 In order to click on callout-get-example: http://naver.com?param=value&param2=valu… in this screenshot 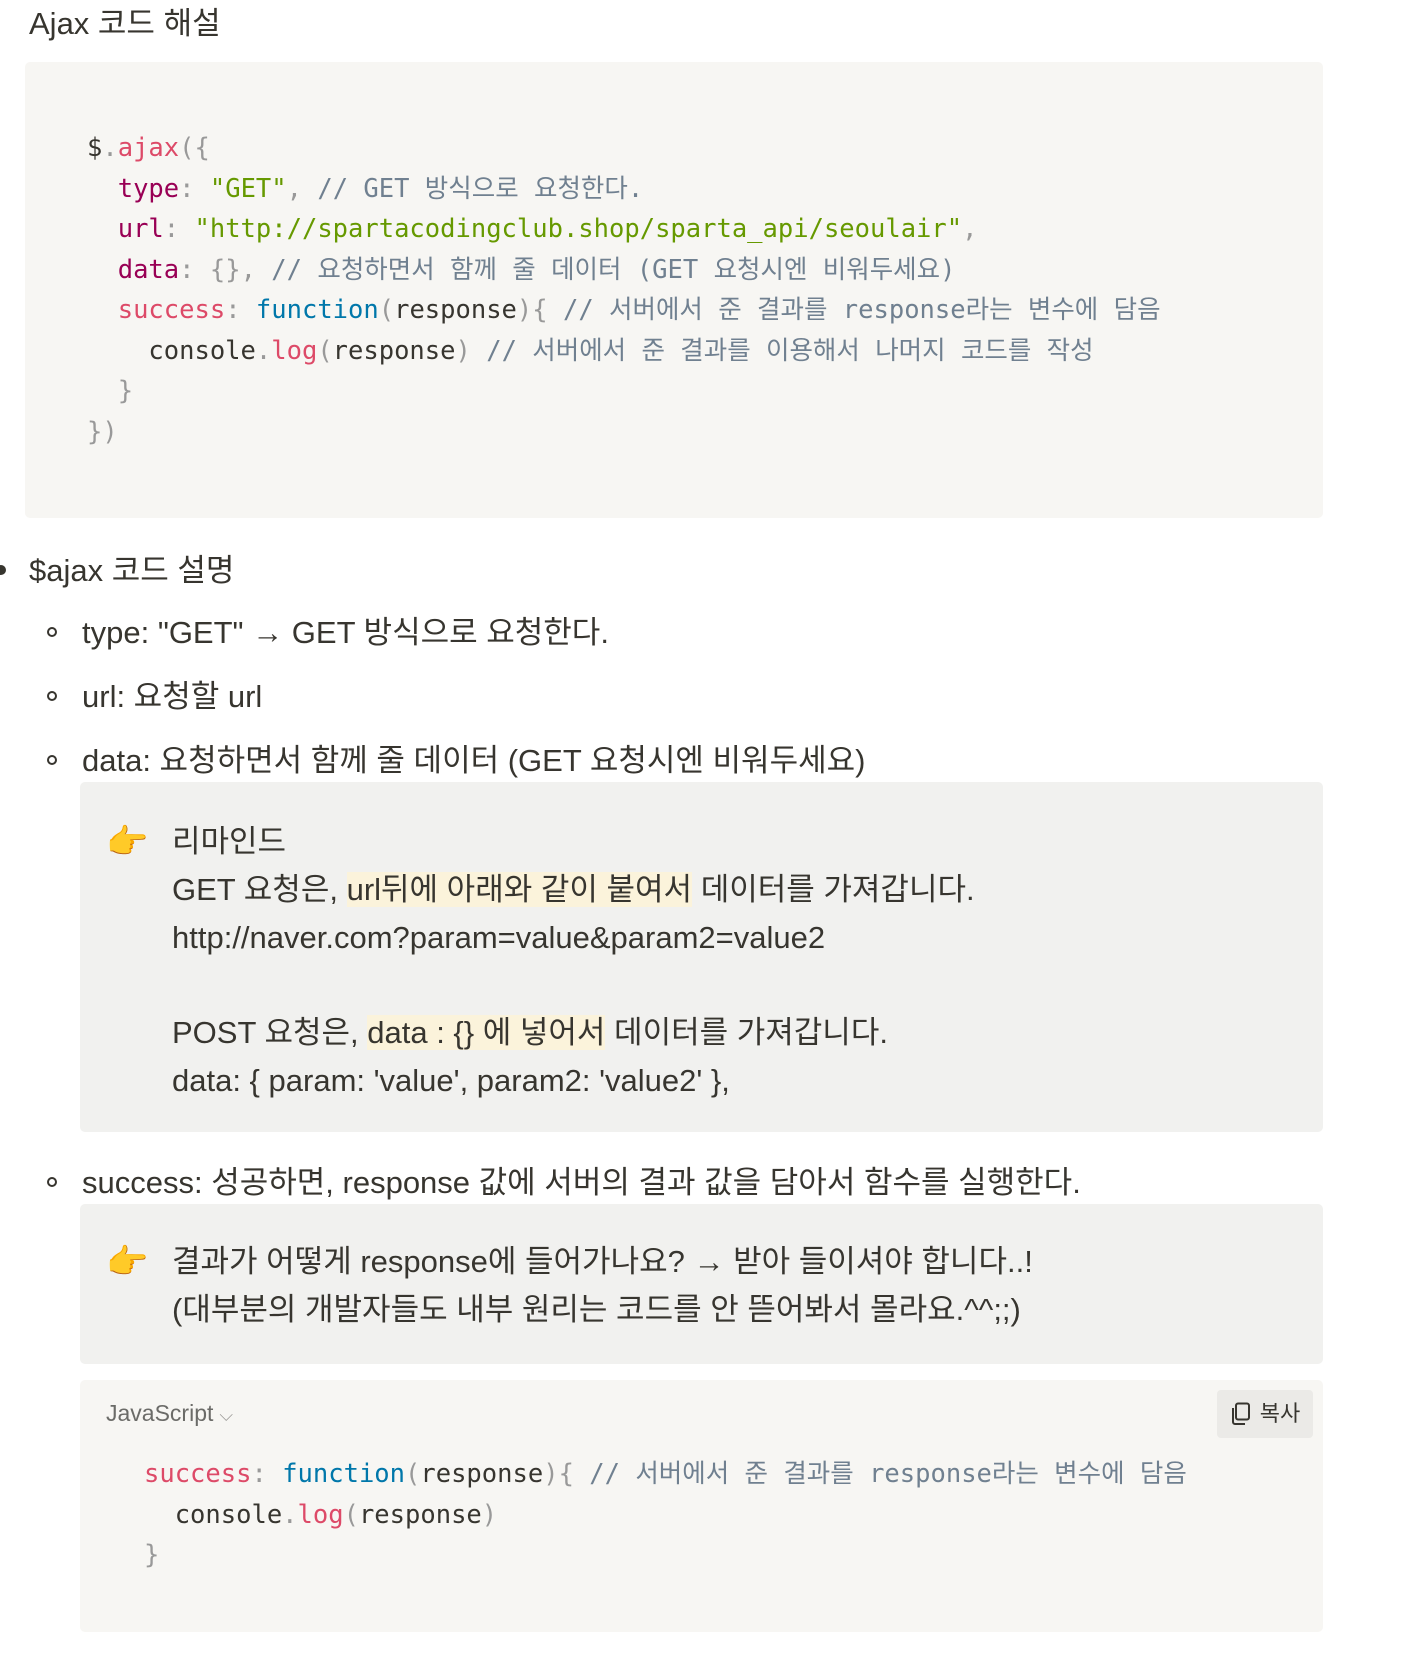, I will do `click(499, 937)`.